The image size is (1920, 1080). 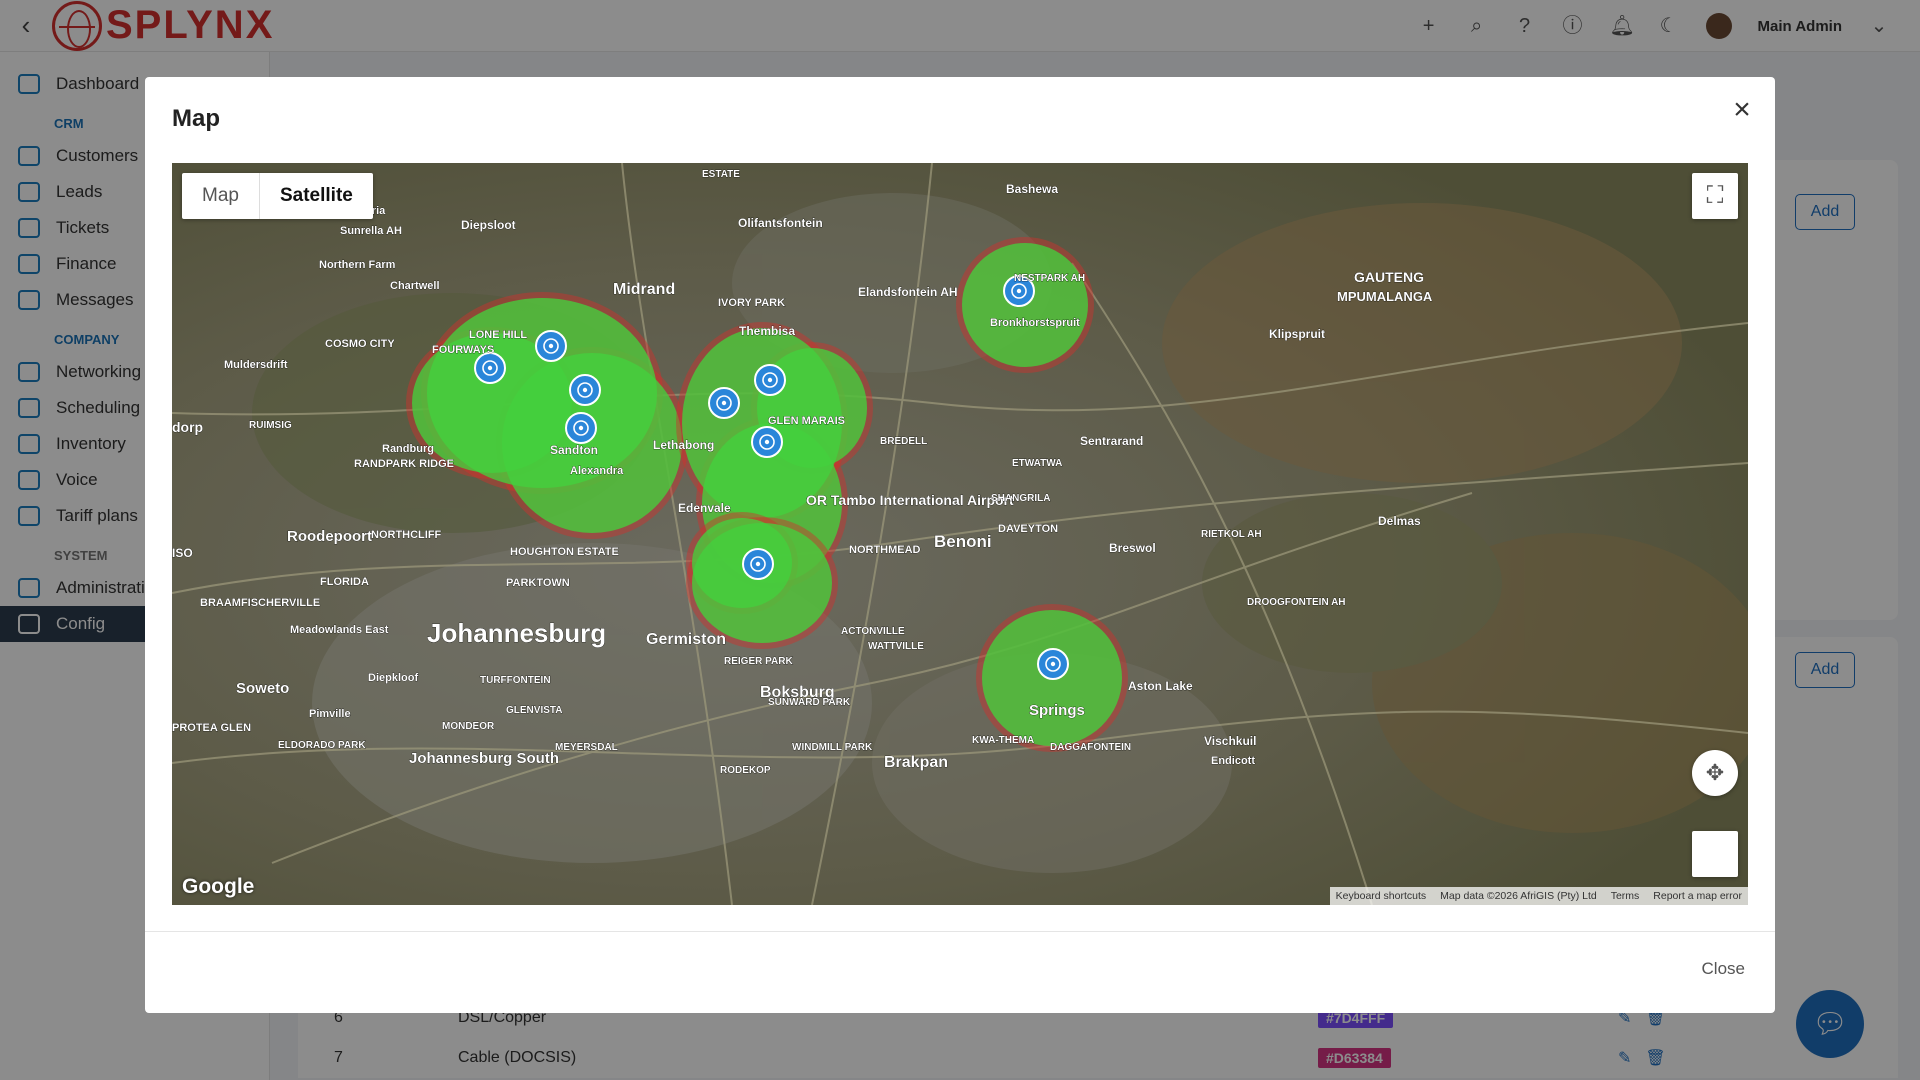 I want to click on place-label-reiger-park: REIGER PARK, so click(x=758, y=661).